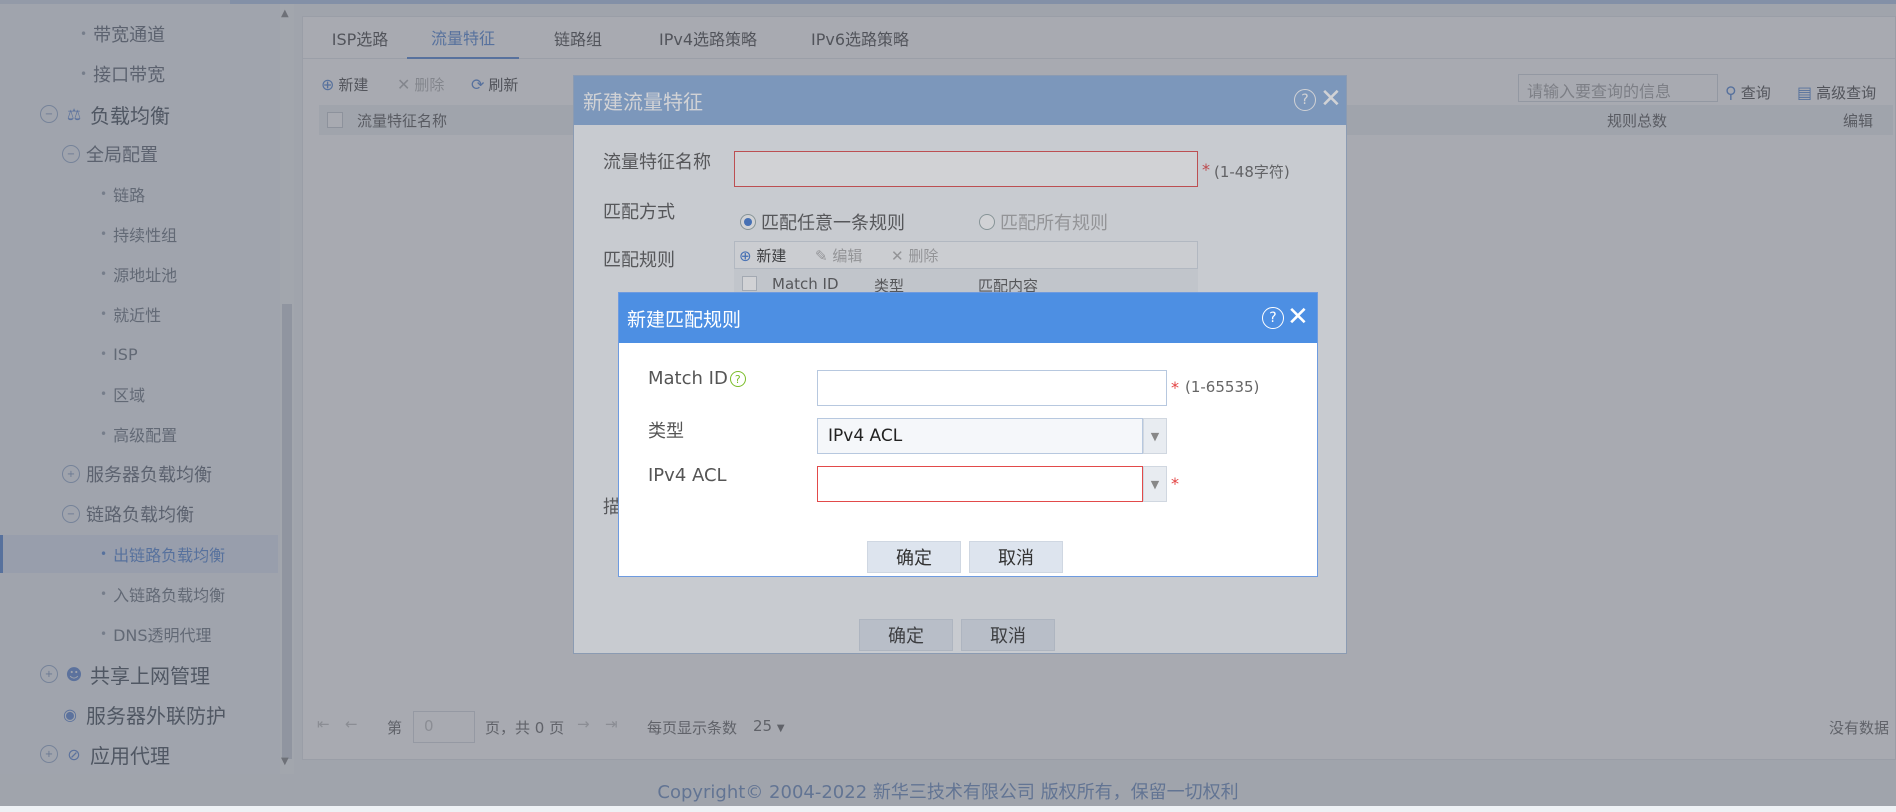 This screenshot has height=812, width=1896. Describe the element at coordinates (1298, 317) in the screenshot. I see `close-icon: ✕` at that location.